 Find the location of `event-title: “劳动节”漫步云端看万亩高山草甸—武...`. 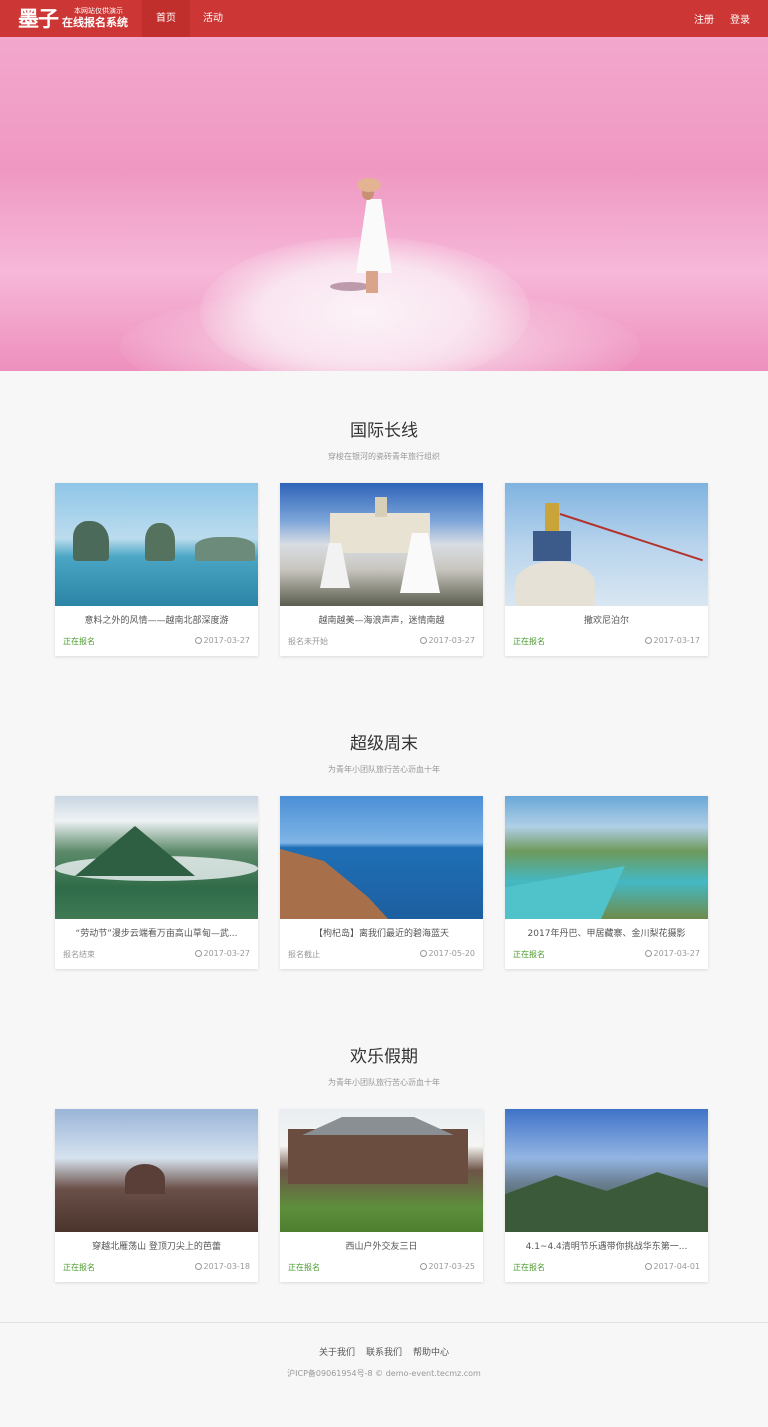

event-title: “劳动节”漫步云端看万亩高山草甸—武... is located at coordinates (156, 934).